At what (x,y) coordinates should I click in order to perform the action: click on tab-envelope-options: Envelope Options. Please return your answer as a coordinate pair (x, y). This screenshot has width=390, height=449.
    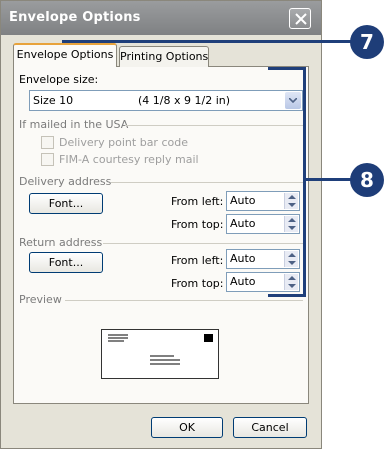
    Looking at the image, I should click on (65, 55).